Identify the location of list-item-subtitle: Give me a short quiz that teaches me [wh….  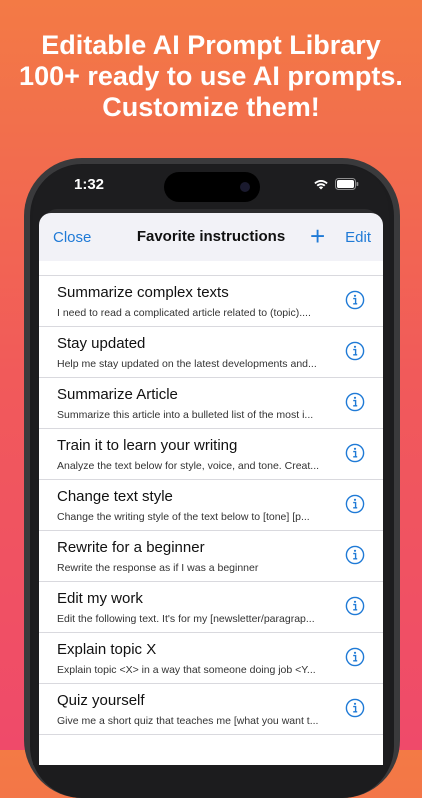
(188, 721).